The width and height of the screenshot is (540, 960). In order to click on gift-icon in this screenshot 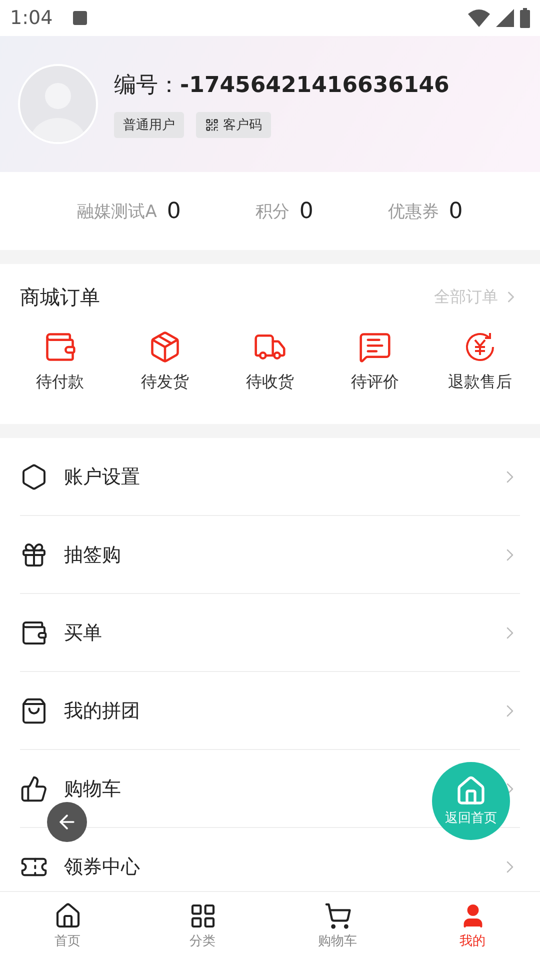, I will do `click(34, 554)`.